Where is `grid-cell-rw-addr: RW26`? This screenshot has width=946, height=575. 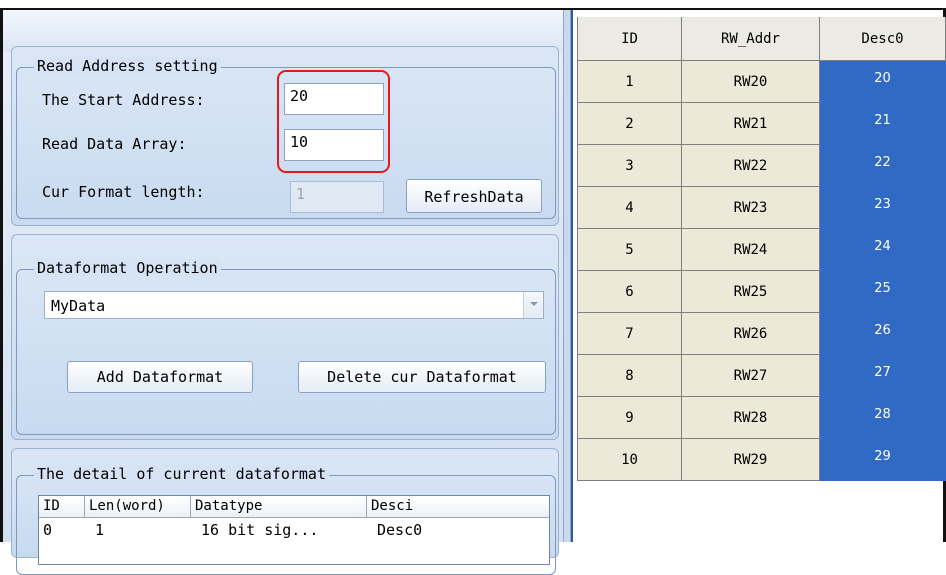
grid-cell-rw-addr: RW26 is located at coordinates (751, 334).